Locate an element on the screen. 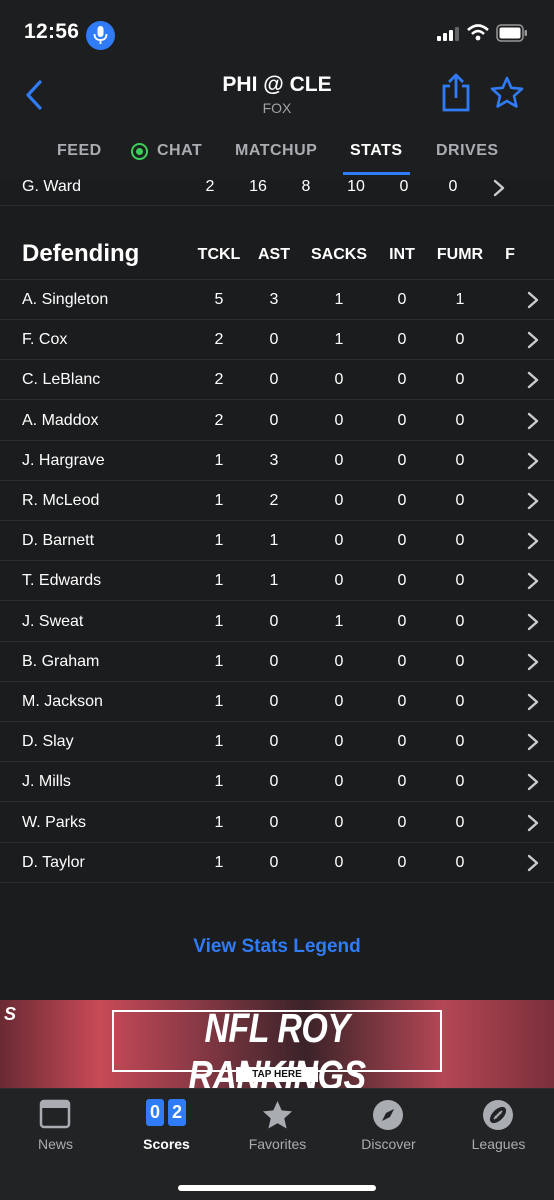 Image resolution: width=554 pixels, height=1200 pixels. table-row: W. Parks 1 0 0 0 0 is located at coordinates (277, 823).